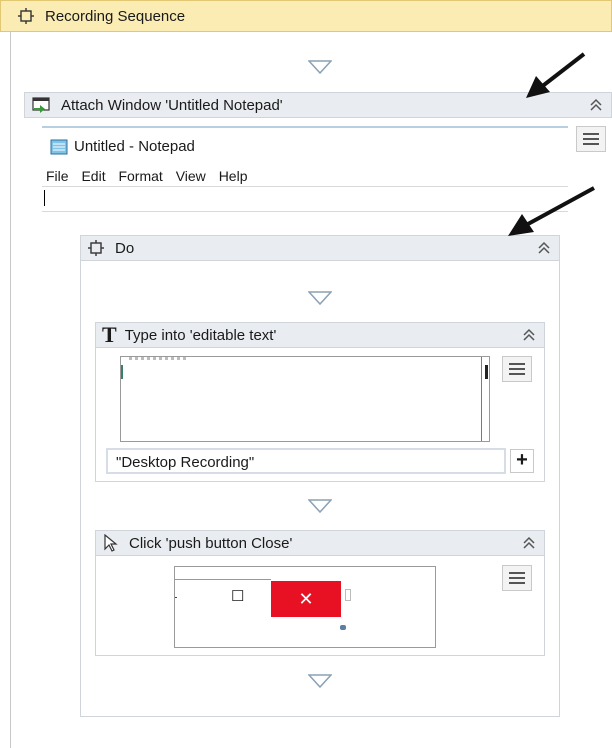 The width and height of the screenshot is (612, 748). What do you see at coordinates (134, 146) in the screenshot?
I see `notepad-window-title: Untitled - Notepad` at bounding box center [134, 146].